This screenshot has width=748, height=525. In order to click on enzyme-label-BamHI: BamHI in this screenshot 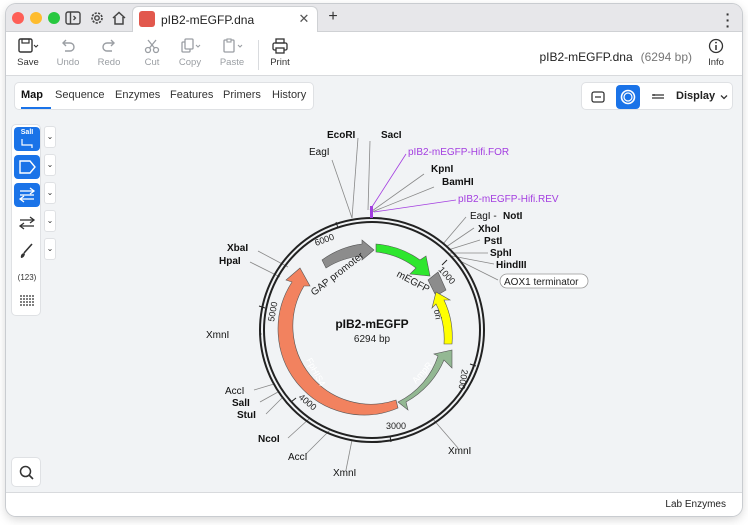, I will do `click(458, 182)`.